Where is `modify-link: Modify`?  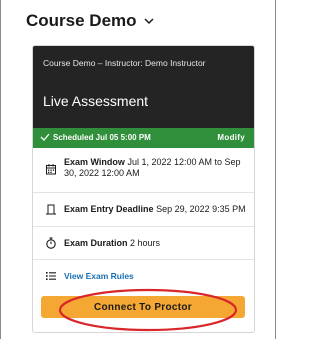
modify-link: Modify is located at coordinates (231, 137).